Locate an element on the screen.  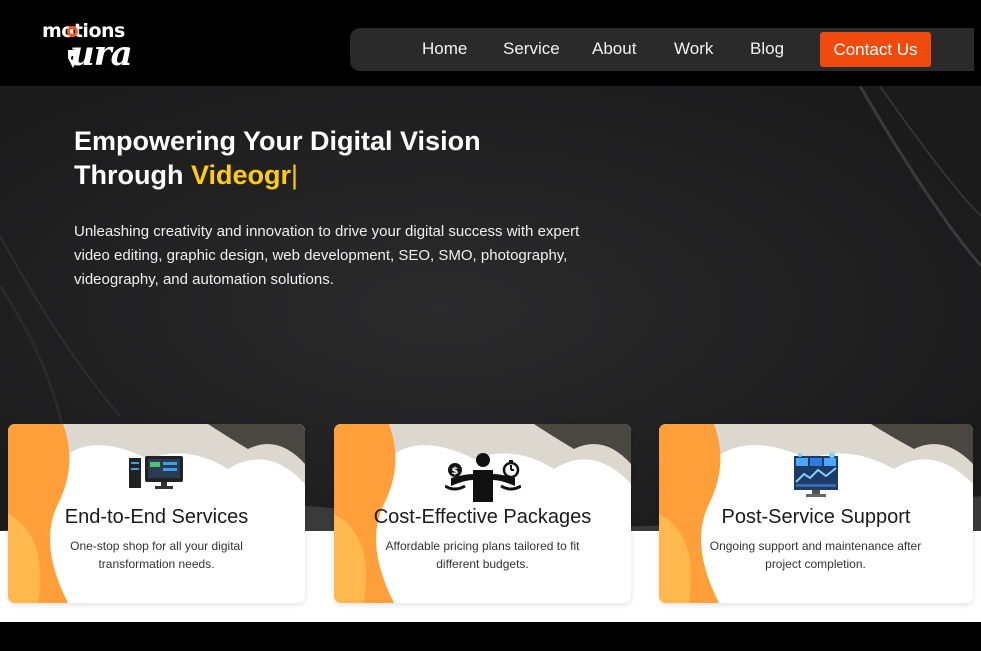
nav-home: Home is located at coordinates (444, 49).